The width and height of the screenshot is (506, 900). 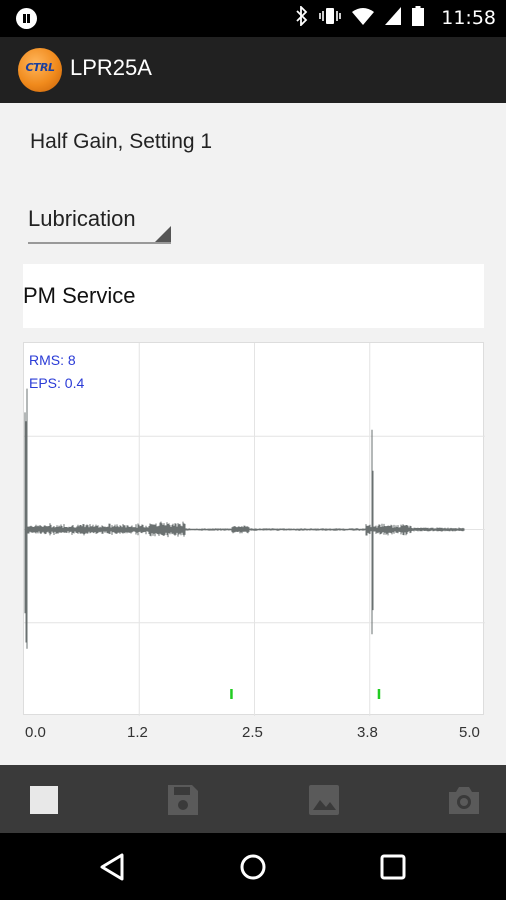 What do you see at coordinates (468, 18) in the screenshot?
I see `status-time: 11:58` at bounding box center [468, 18].